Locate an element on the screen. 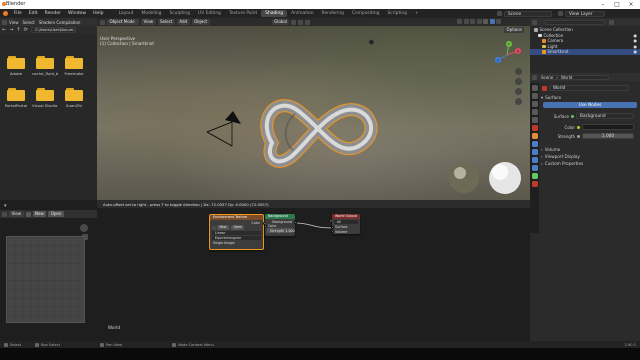  surface-section-header: ▾ Surface is located at coordinates (589, 97).